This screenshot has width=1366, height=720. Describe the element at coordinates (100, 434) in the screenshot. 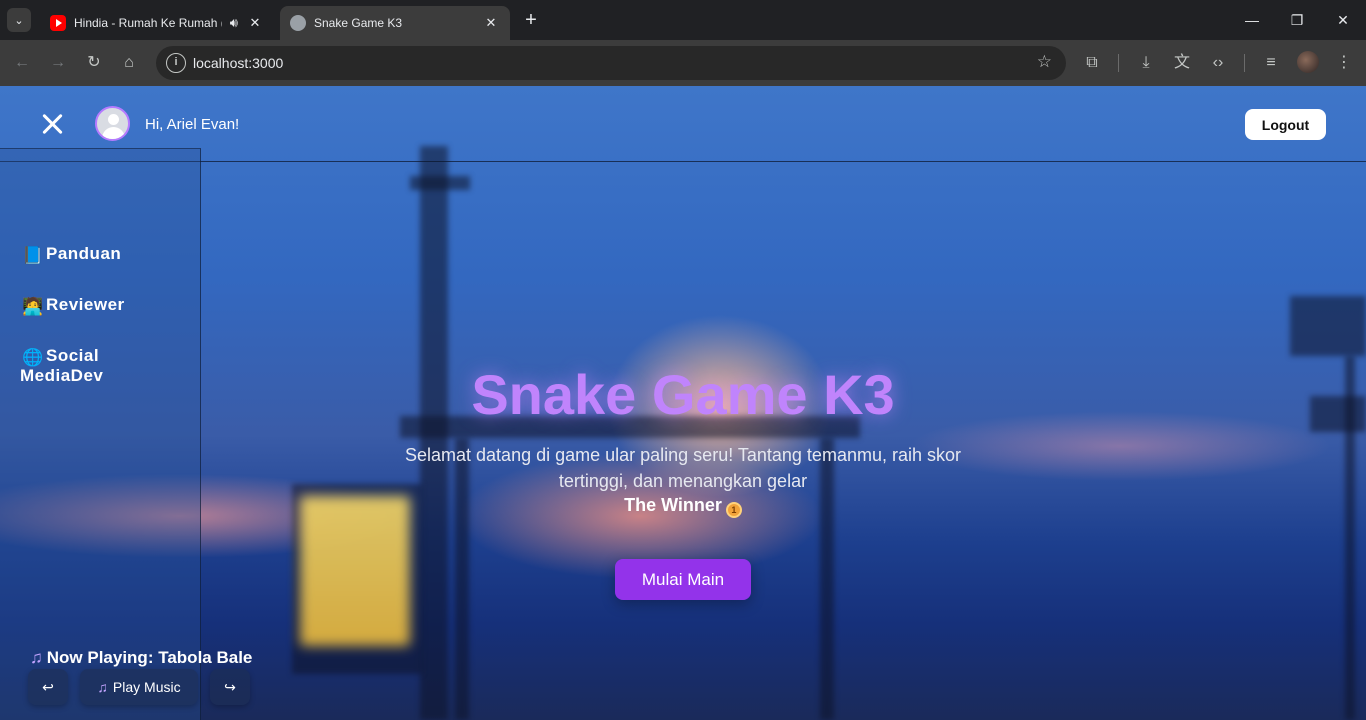

I see `sidebar: 📘 Panduan 🧑‍💻 Reviewer 🌐 Social MediaDev` at that location.